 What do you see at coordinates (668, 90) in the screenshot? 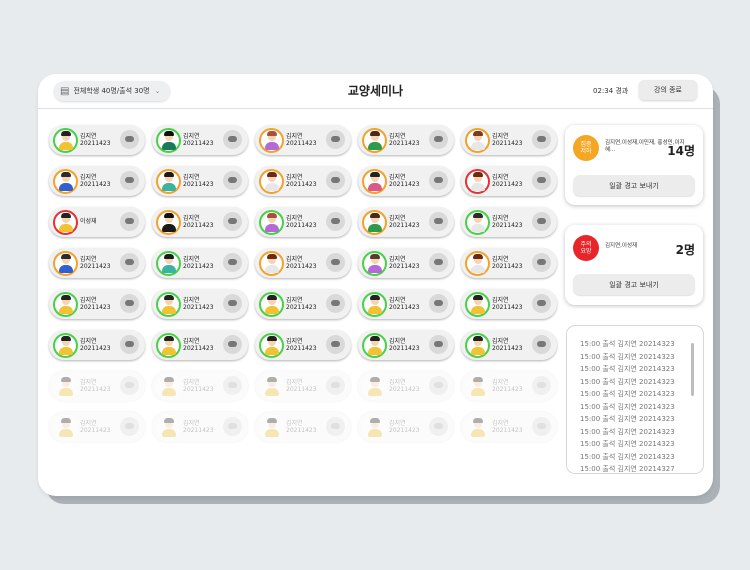
I see `end-lecture-button: 강의 종료` at bounding box center [668, 90].